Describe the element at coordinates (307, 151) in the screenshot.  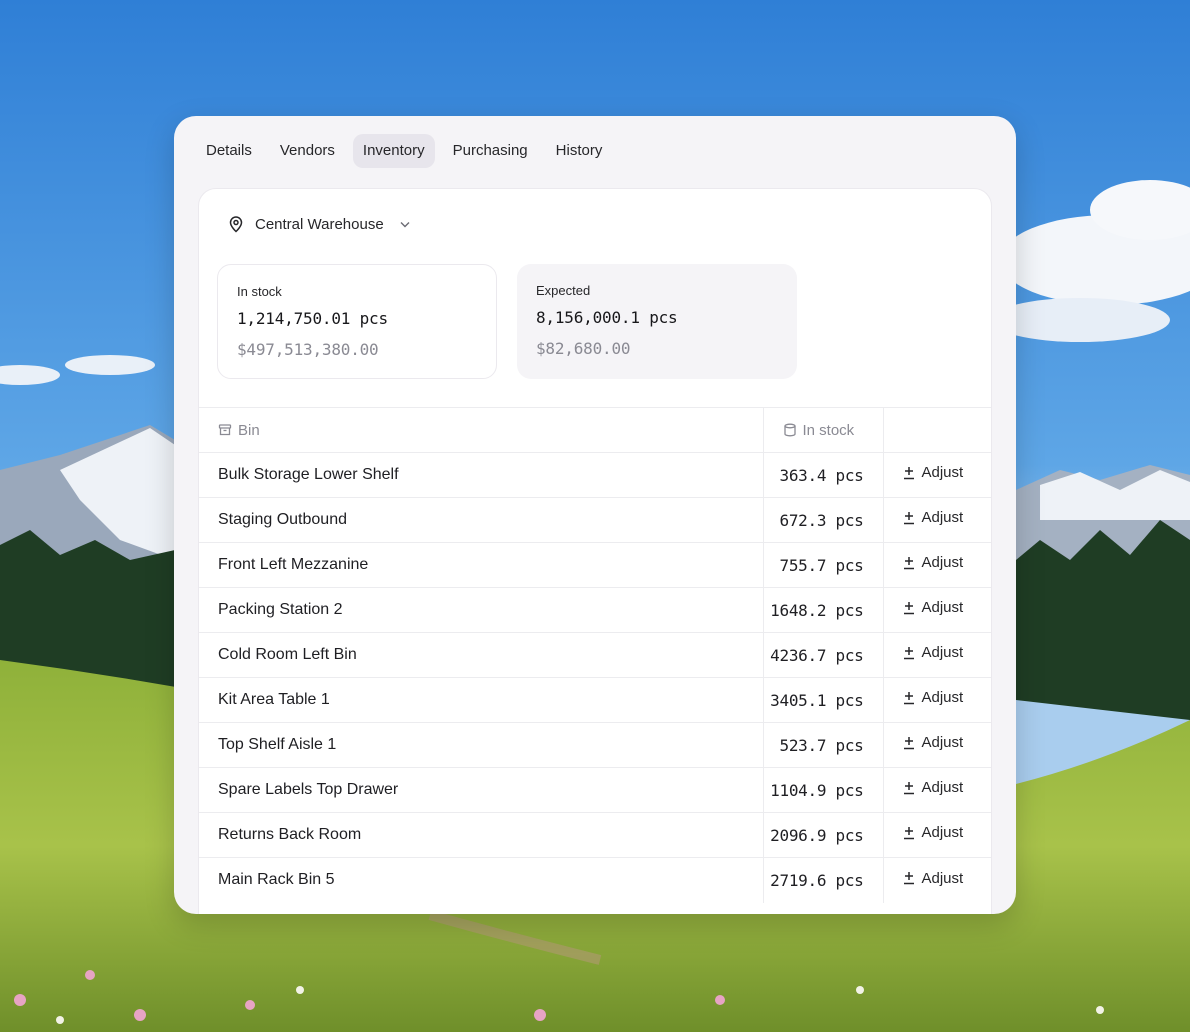
I see `tab-vendors: Vendors` at that location.